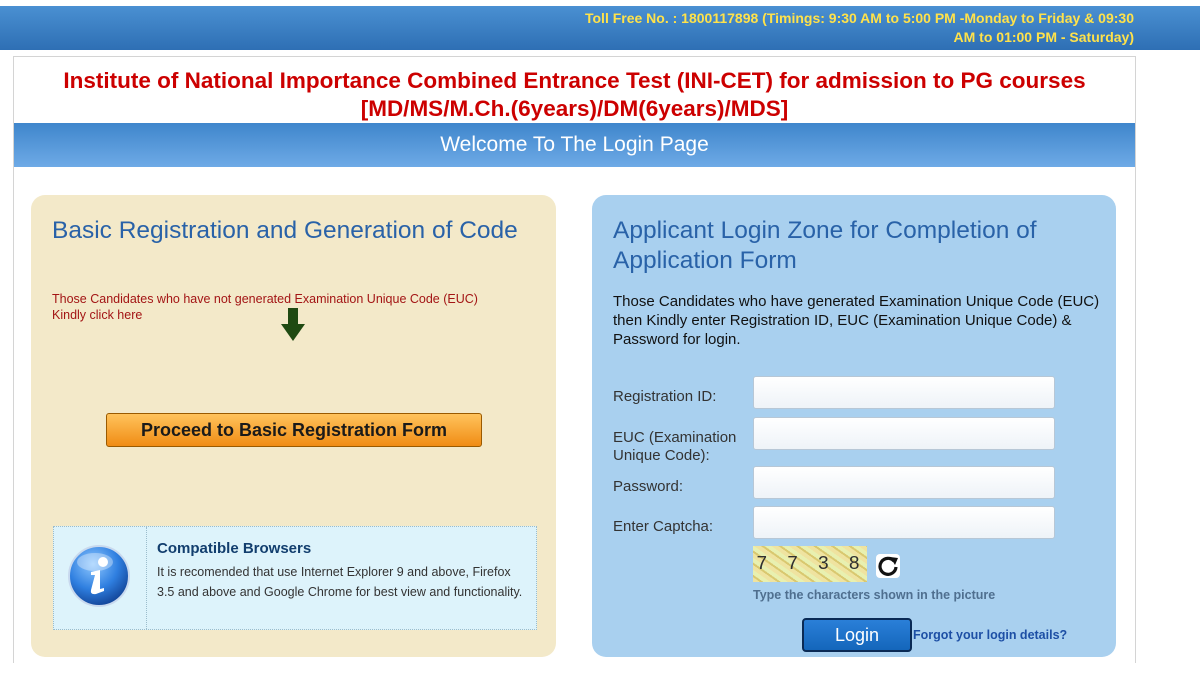  I want to click on euc-label: EUC (Examination Unique Code):, so click(675, 446).